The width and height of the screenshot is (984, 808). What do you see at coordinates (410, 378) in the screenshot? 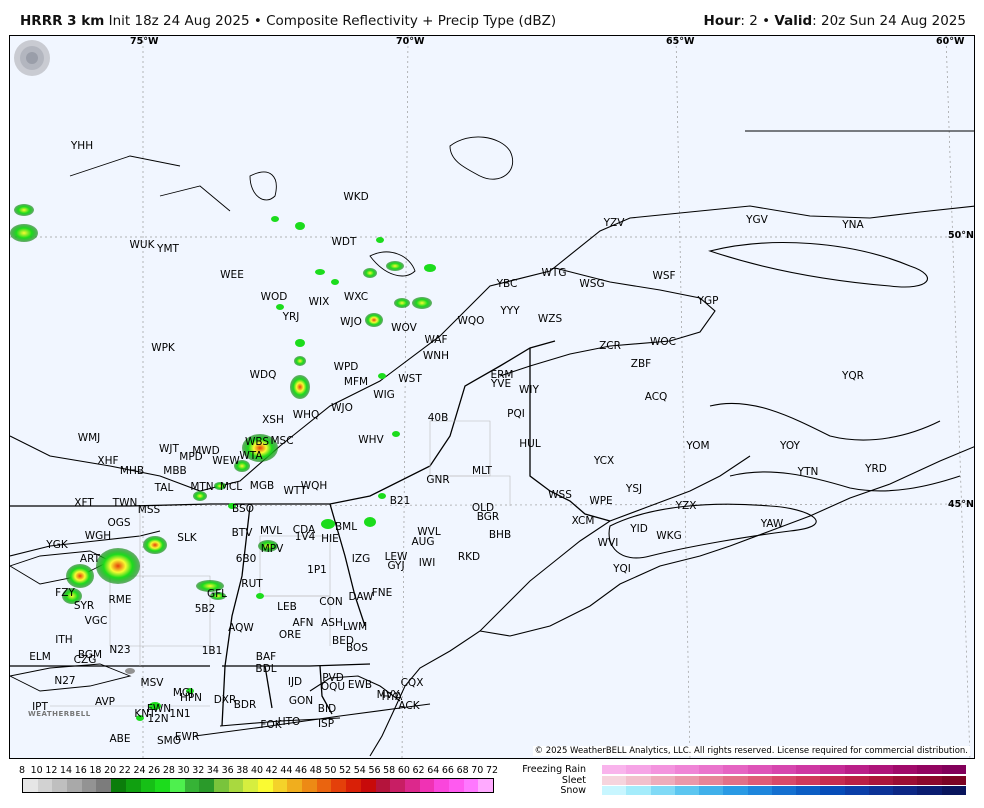
I see `station-label: WST` at bounding box center [410, 378].